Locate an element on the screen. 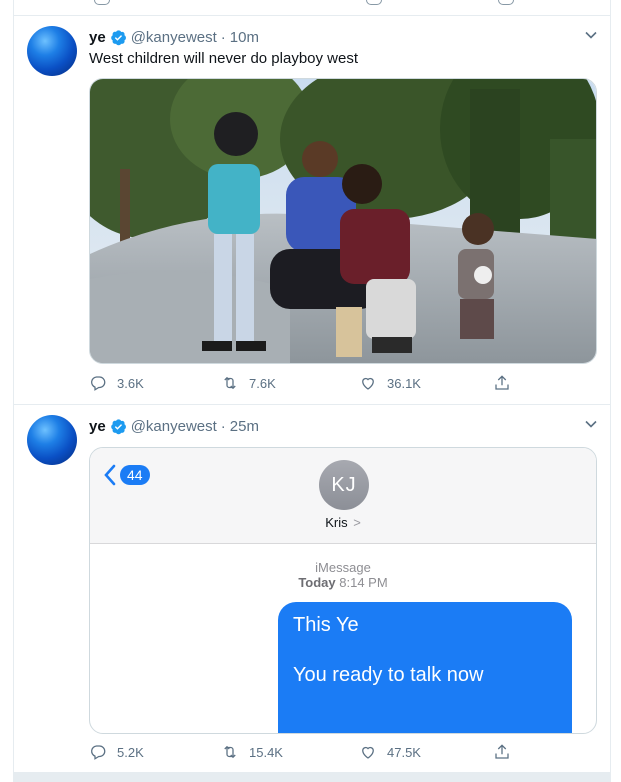 This screenshot has height=782, width=621. imessage-header: 44 KJ Kris > is located at coordinates (343, 496).